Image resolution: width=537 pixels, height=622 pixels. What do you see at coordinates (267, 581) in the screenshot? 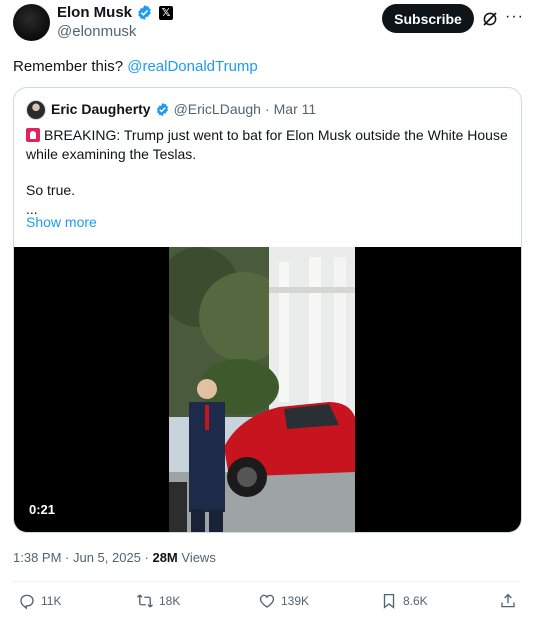
I see `divider` at bounding box center [267, 581].